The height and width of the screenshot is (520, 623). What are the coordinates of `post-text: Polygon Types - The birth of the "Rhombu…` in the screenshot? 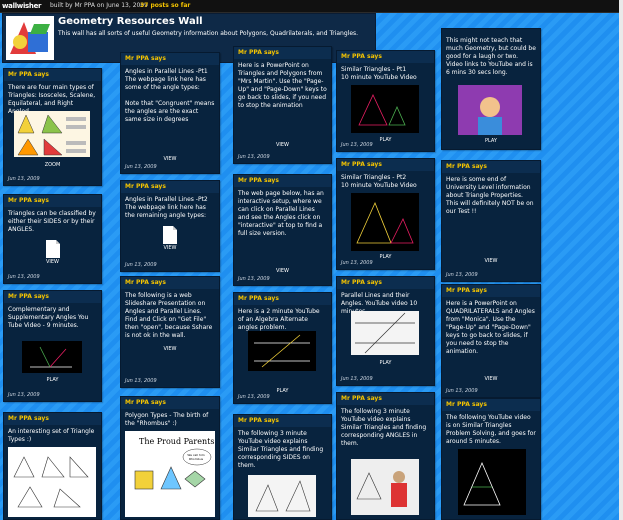 It's located at (167, 419).